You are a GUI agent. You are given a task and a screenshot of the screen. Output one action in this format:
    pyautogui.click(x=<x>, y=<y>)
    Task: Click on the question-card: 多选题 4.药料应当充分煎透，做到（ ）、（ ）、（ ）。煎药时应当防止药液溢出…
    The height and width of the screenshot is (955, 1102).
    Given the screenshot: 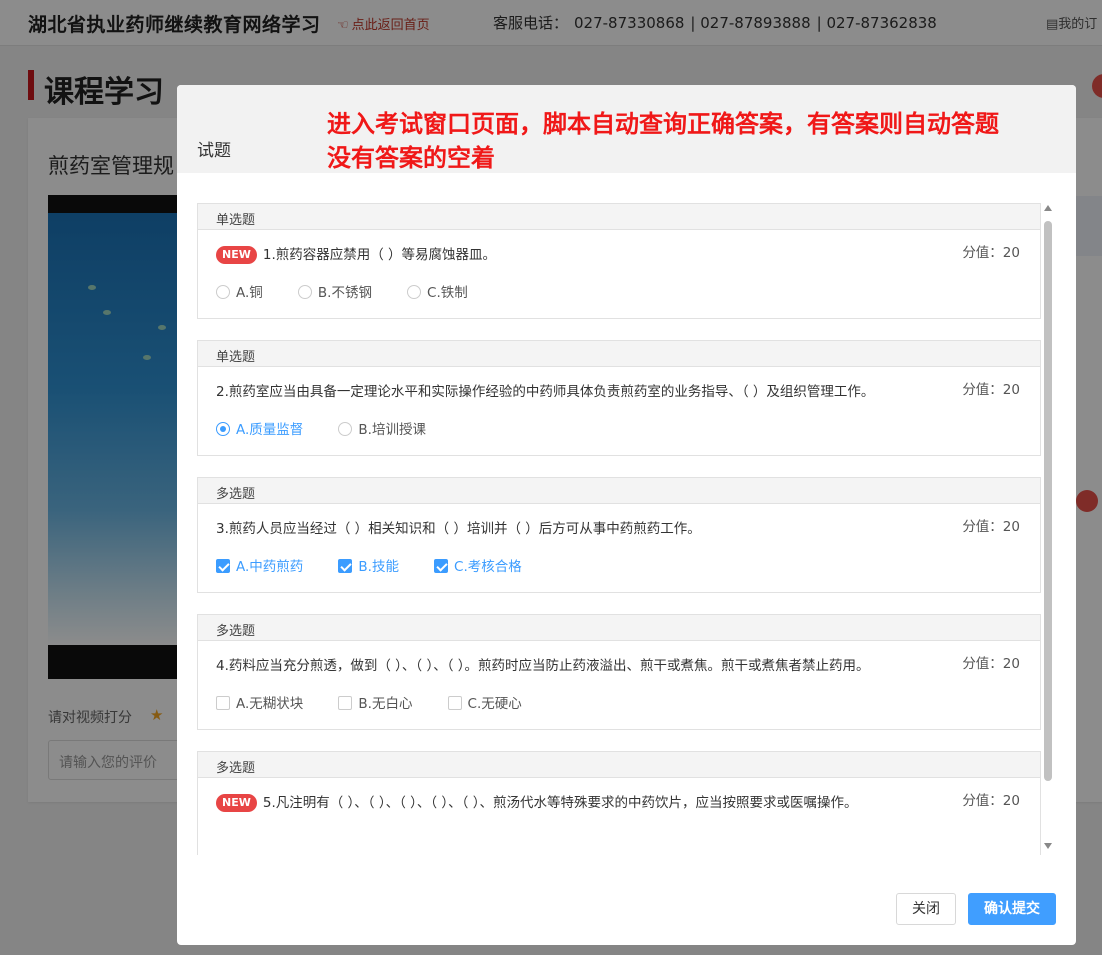 What is the action you would take?
    pyautogui.click(x=619, y=672)
    